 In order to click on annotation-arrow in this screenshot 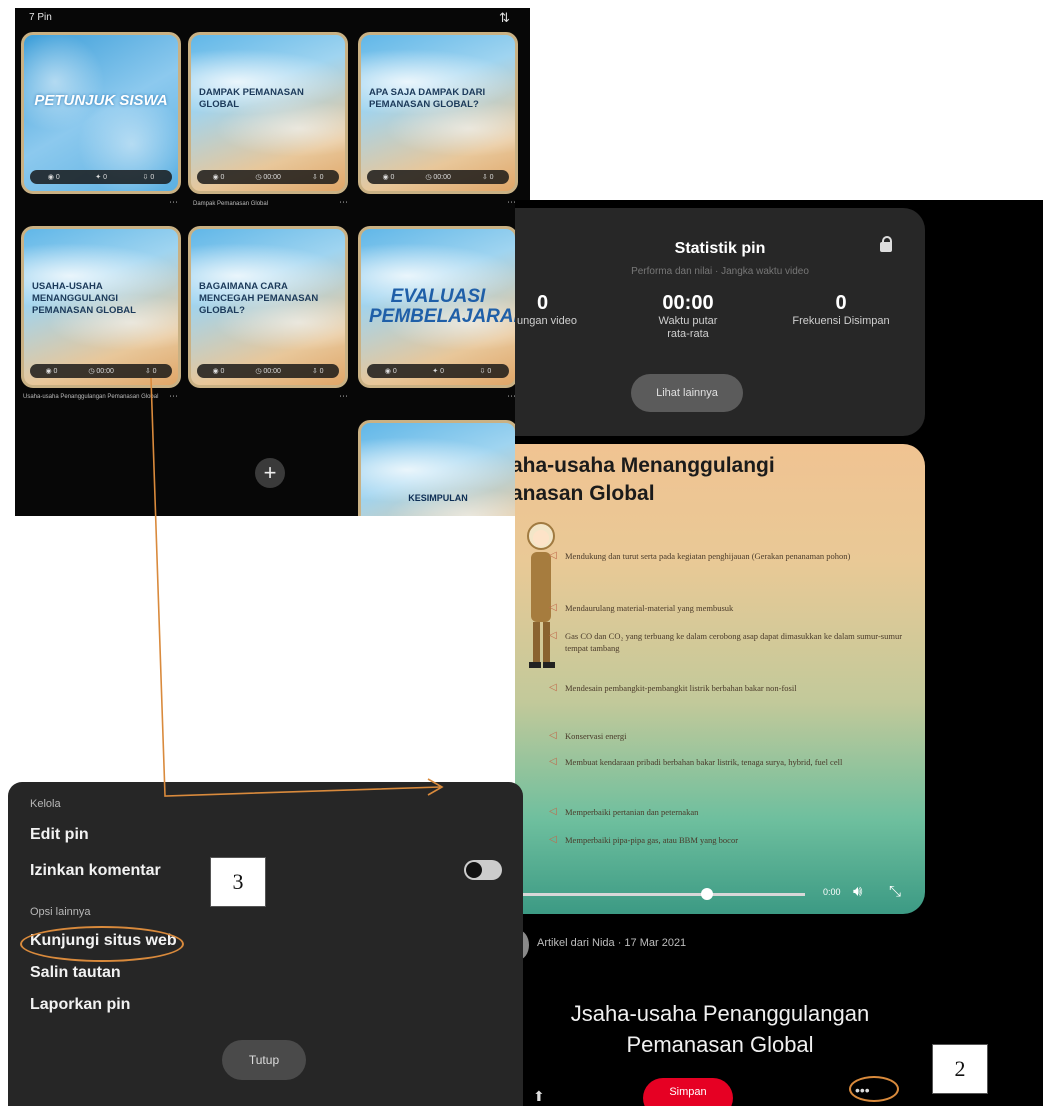, I will do `click(297, 587)`.